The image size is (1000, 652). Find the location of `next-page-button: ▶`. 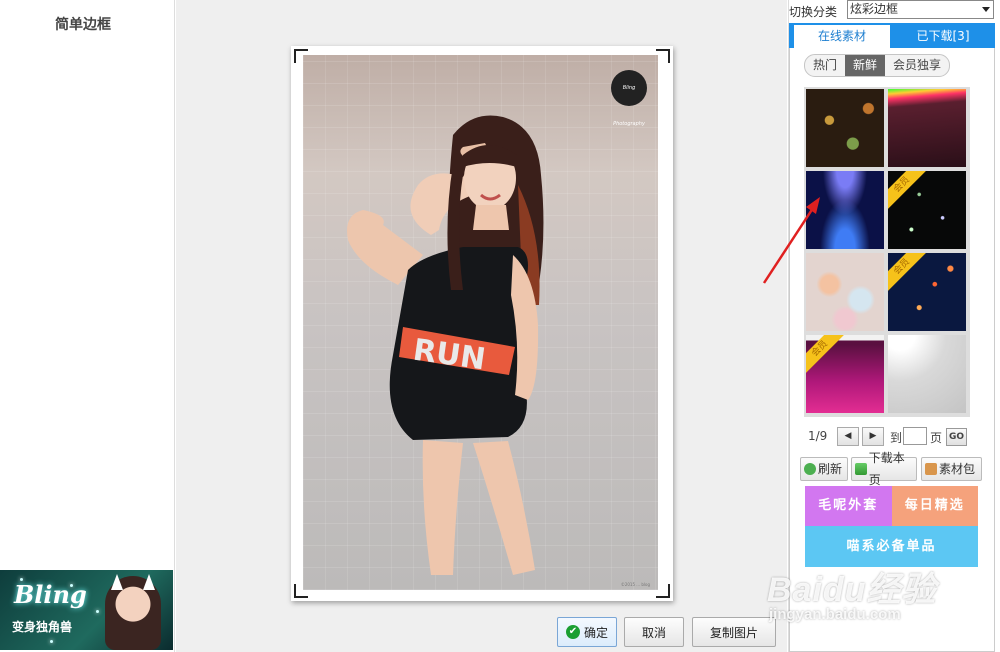

next-page-button: ▶ is located at coordinates (873, 436).